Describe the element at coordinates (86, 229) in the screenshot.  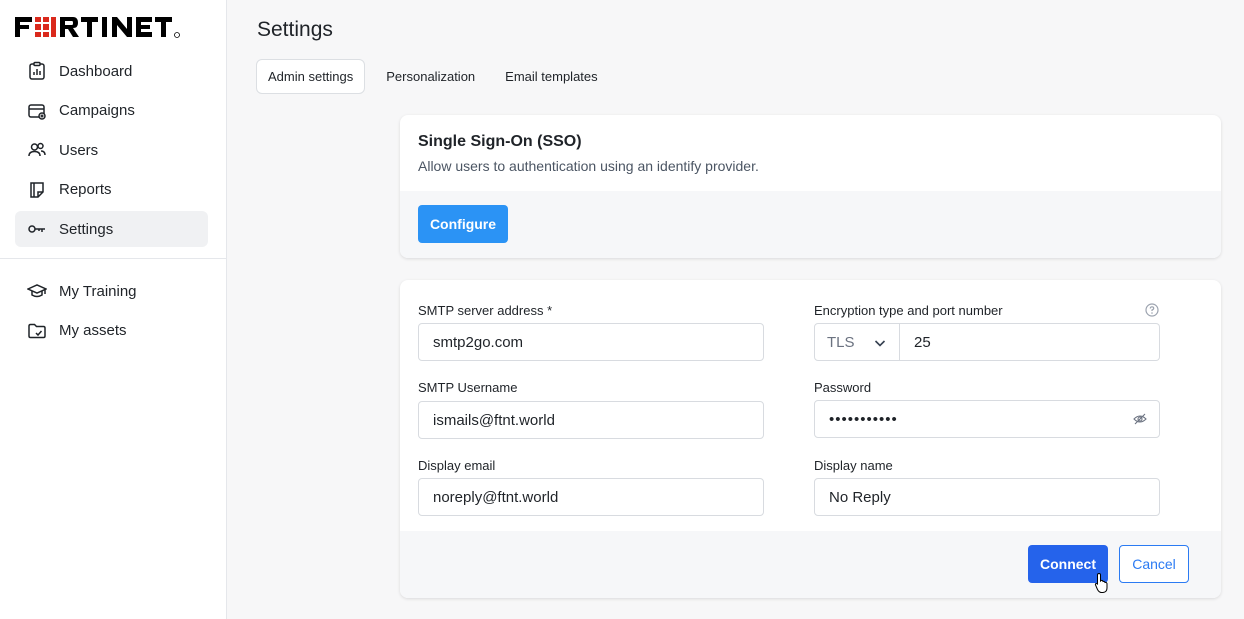
I see `sidebar-item-label: Settings` at that location.